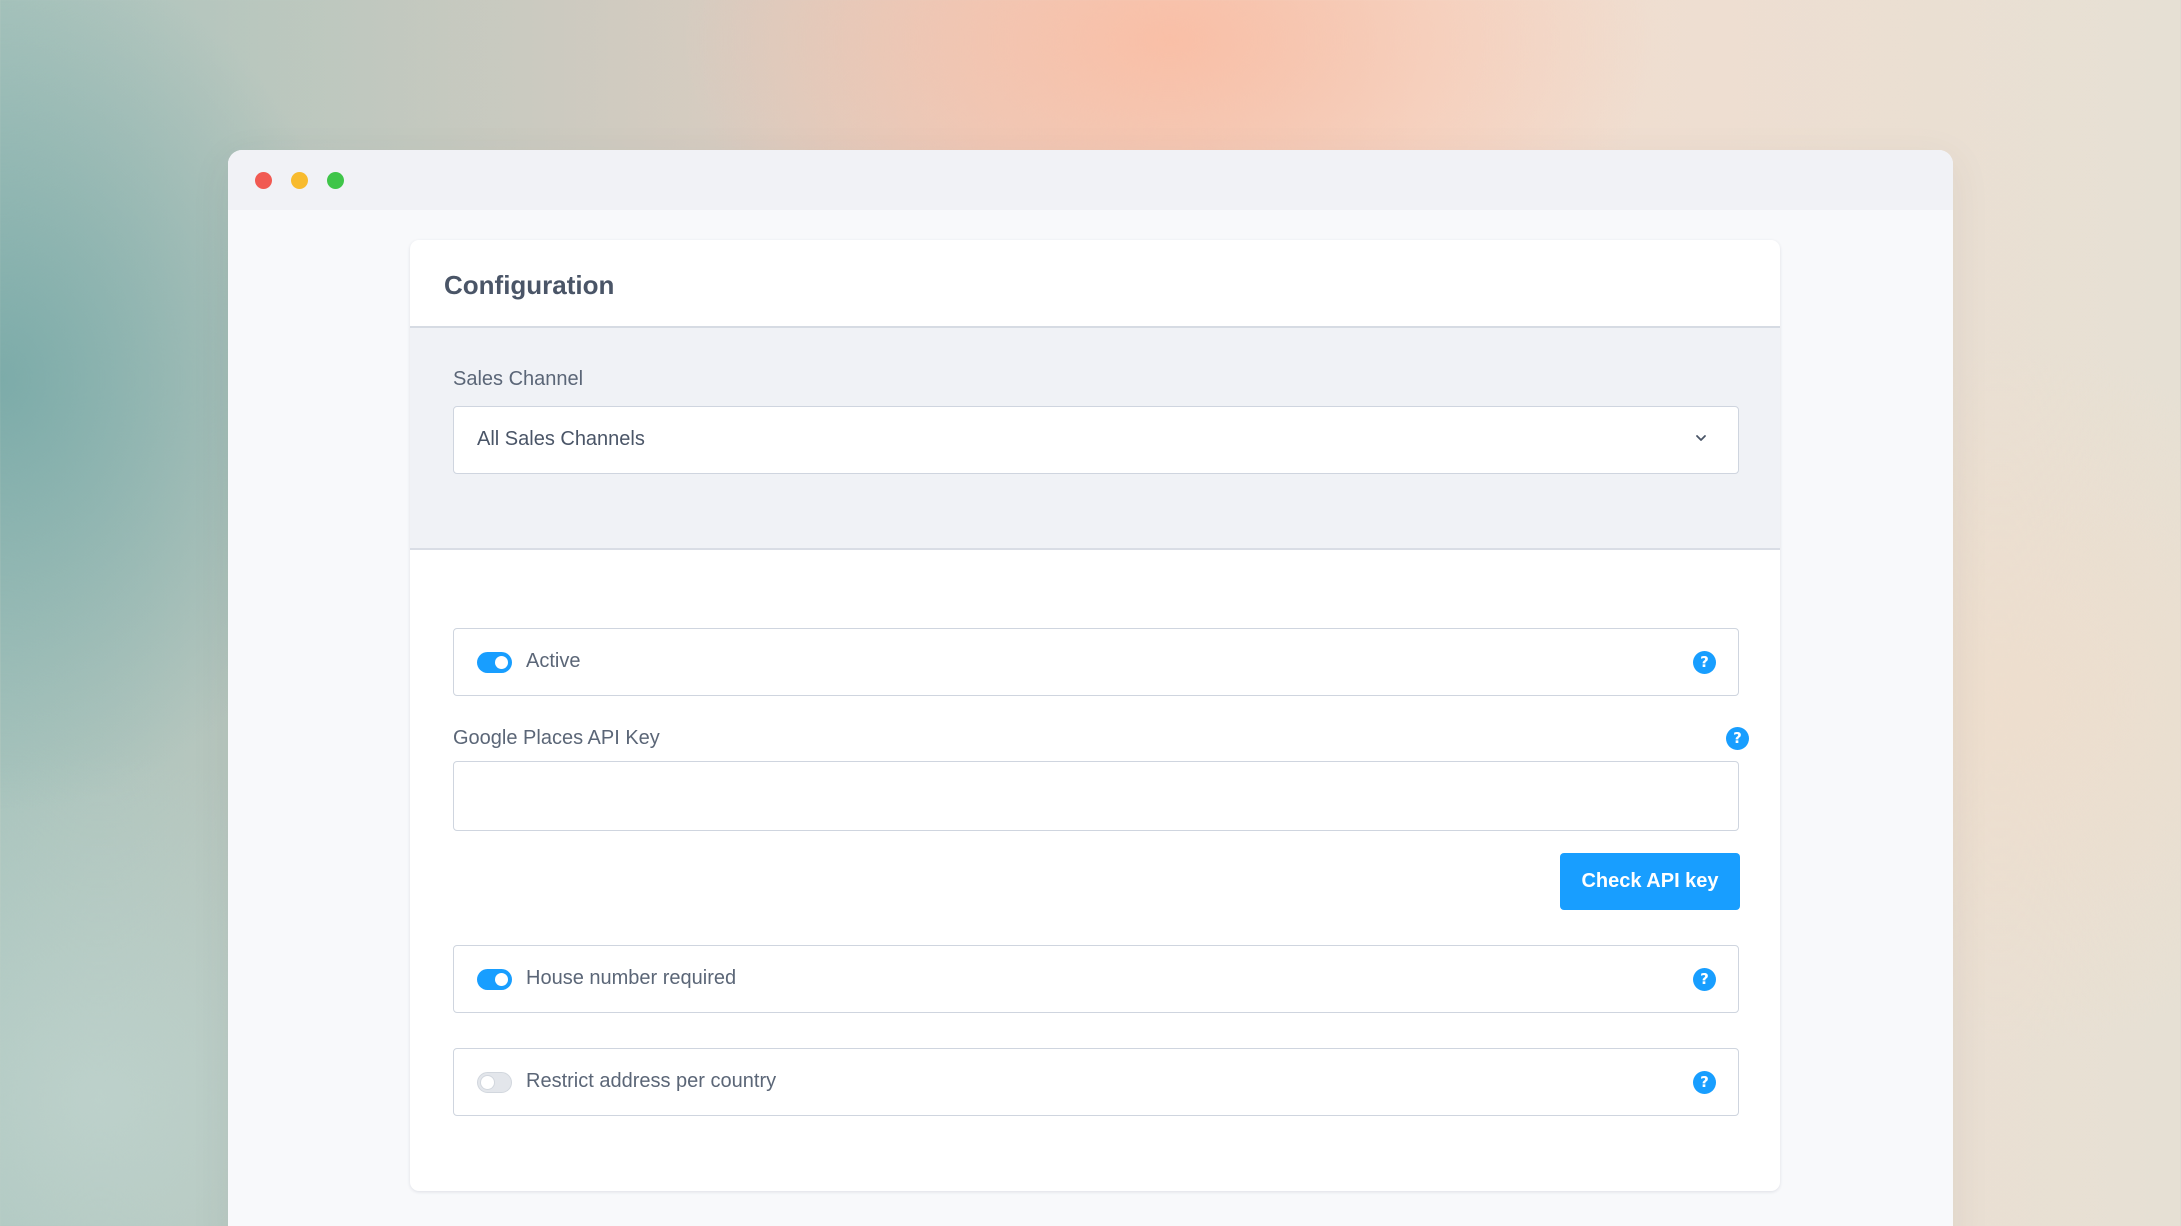 Image resolution: width=2181 pixels, height=1226 pixels. Describe the element at coordinates (518, 379) in the screenshot. I see `sales-channel-label: Sales Channel` at that location.